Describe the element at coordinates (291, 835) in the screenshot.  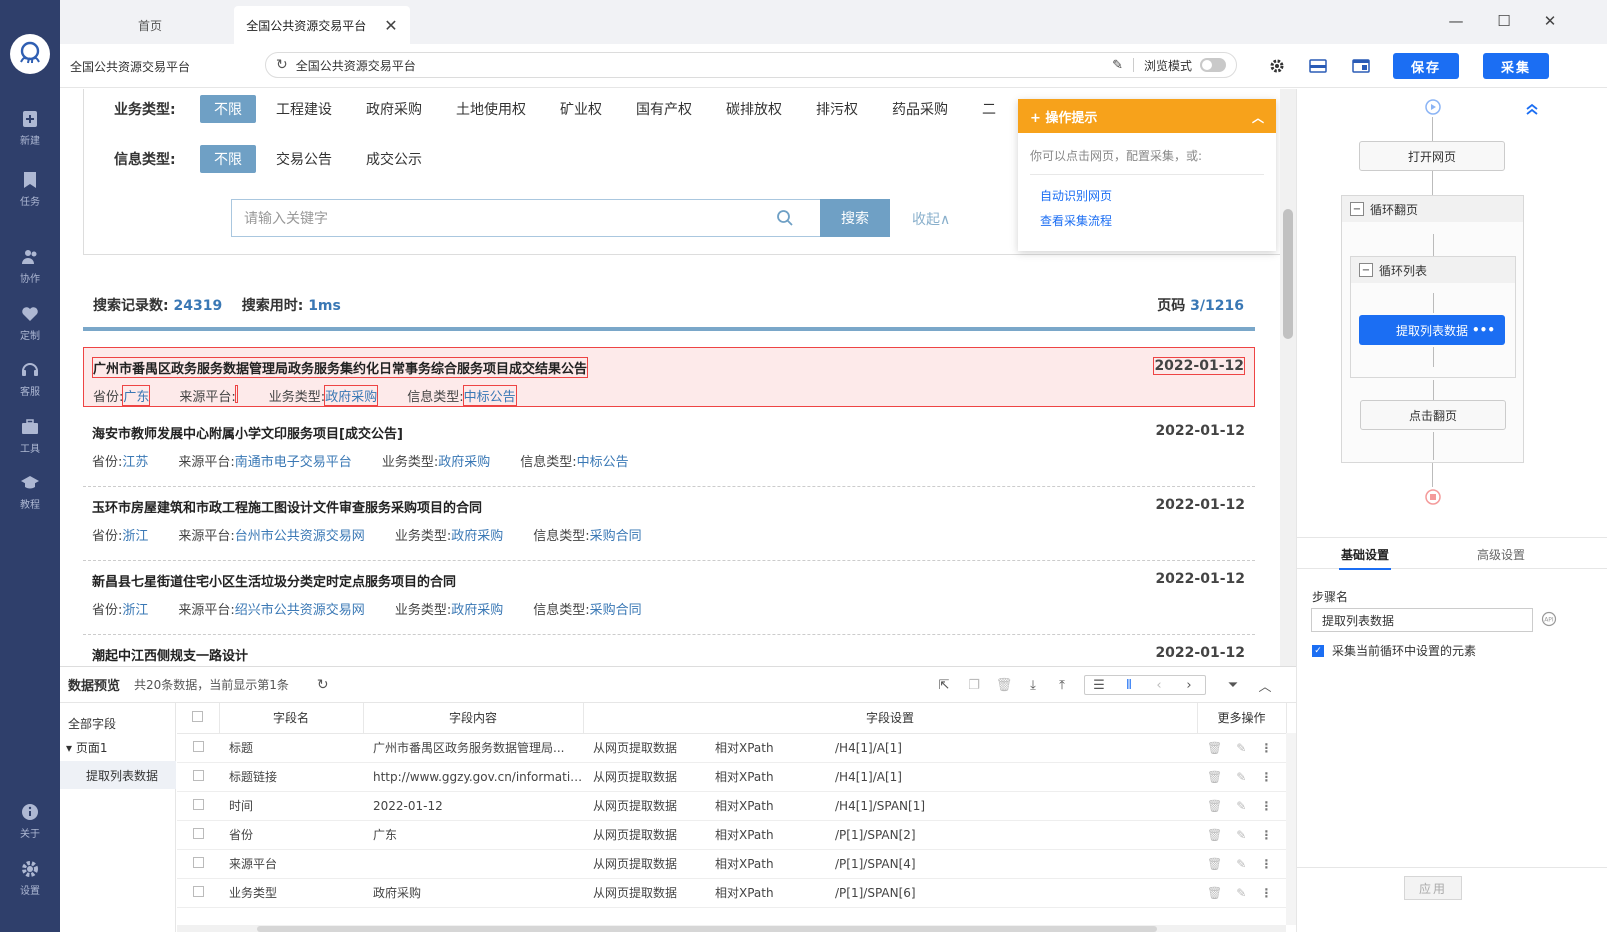
I see `field-name: 省份` at that location.